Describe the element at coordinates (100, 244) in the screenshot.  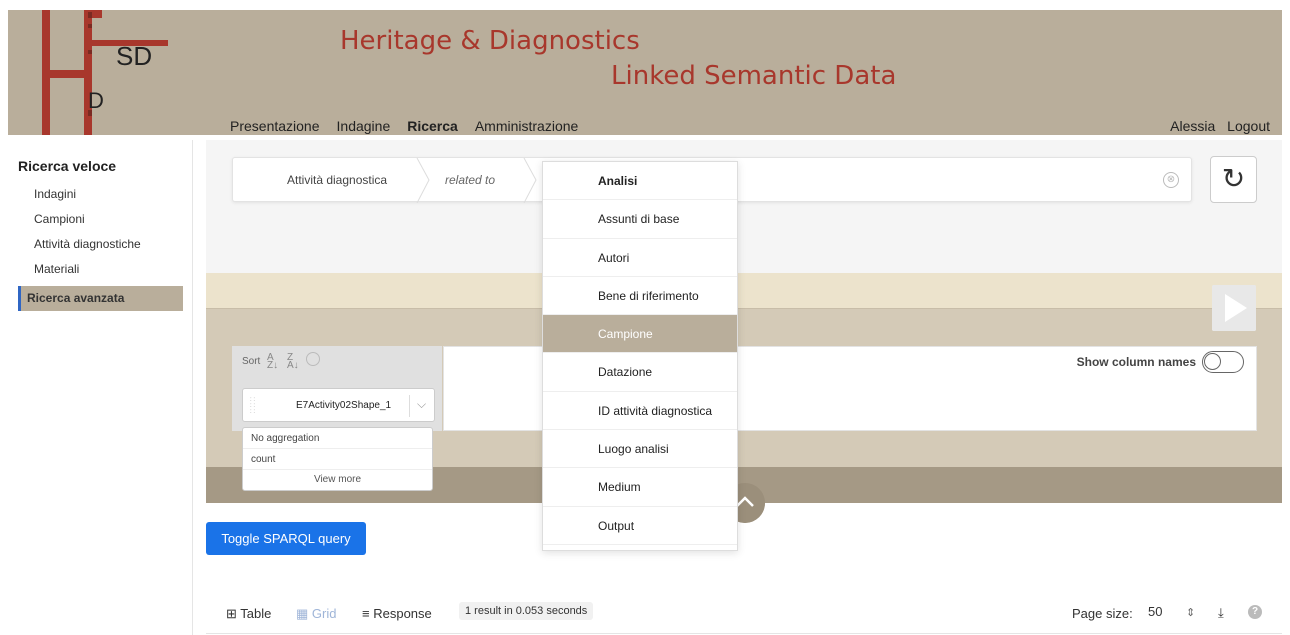
I see `sidebar-item-attivita: Attività diagnostiche` at that location.